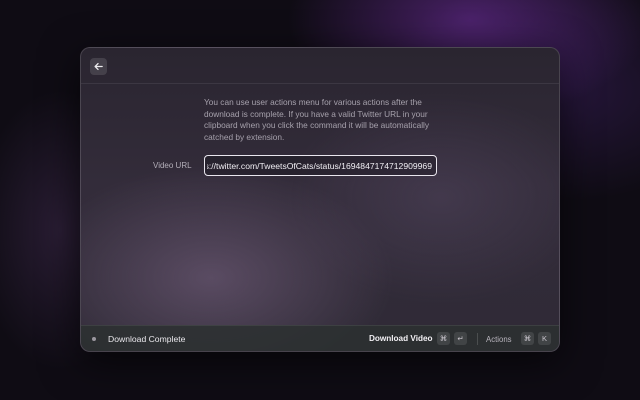 The width and height of the screenshot is (640, 400). I want to click on status-dot-icon, so click(94, 339).